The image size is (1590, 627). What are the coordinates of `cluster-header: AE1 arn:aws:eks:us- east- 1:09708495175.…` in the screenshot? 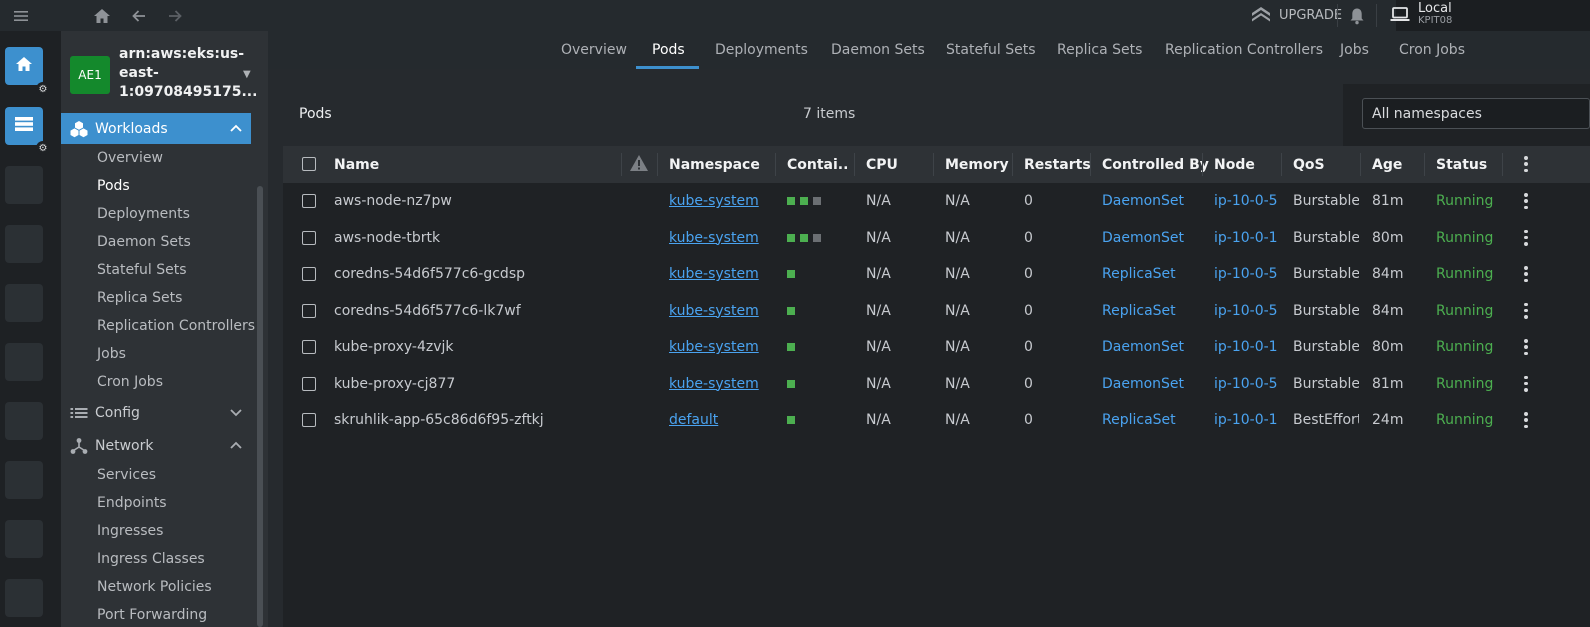 It's located at (164, 71).